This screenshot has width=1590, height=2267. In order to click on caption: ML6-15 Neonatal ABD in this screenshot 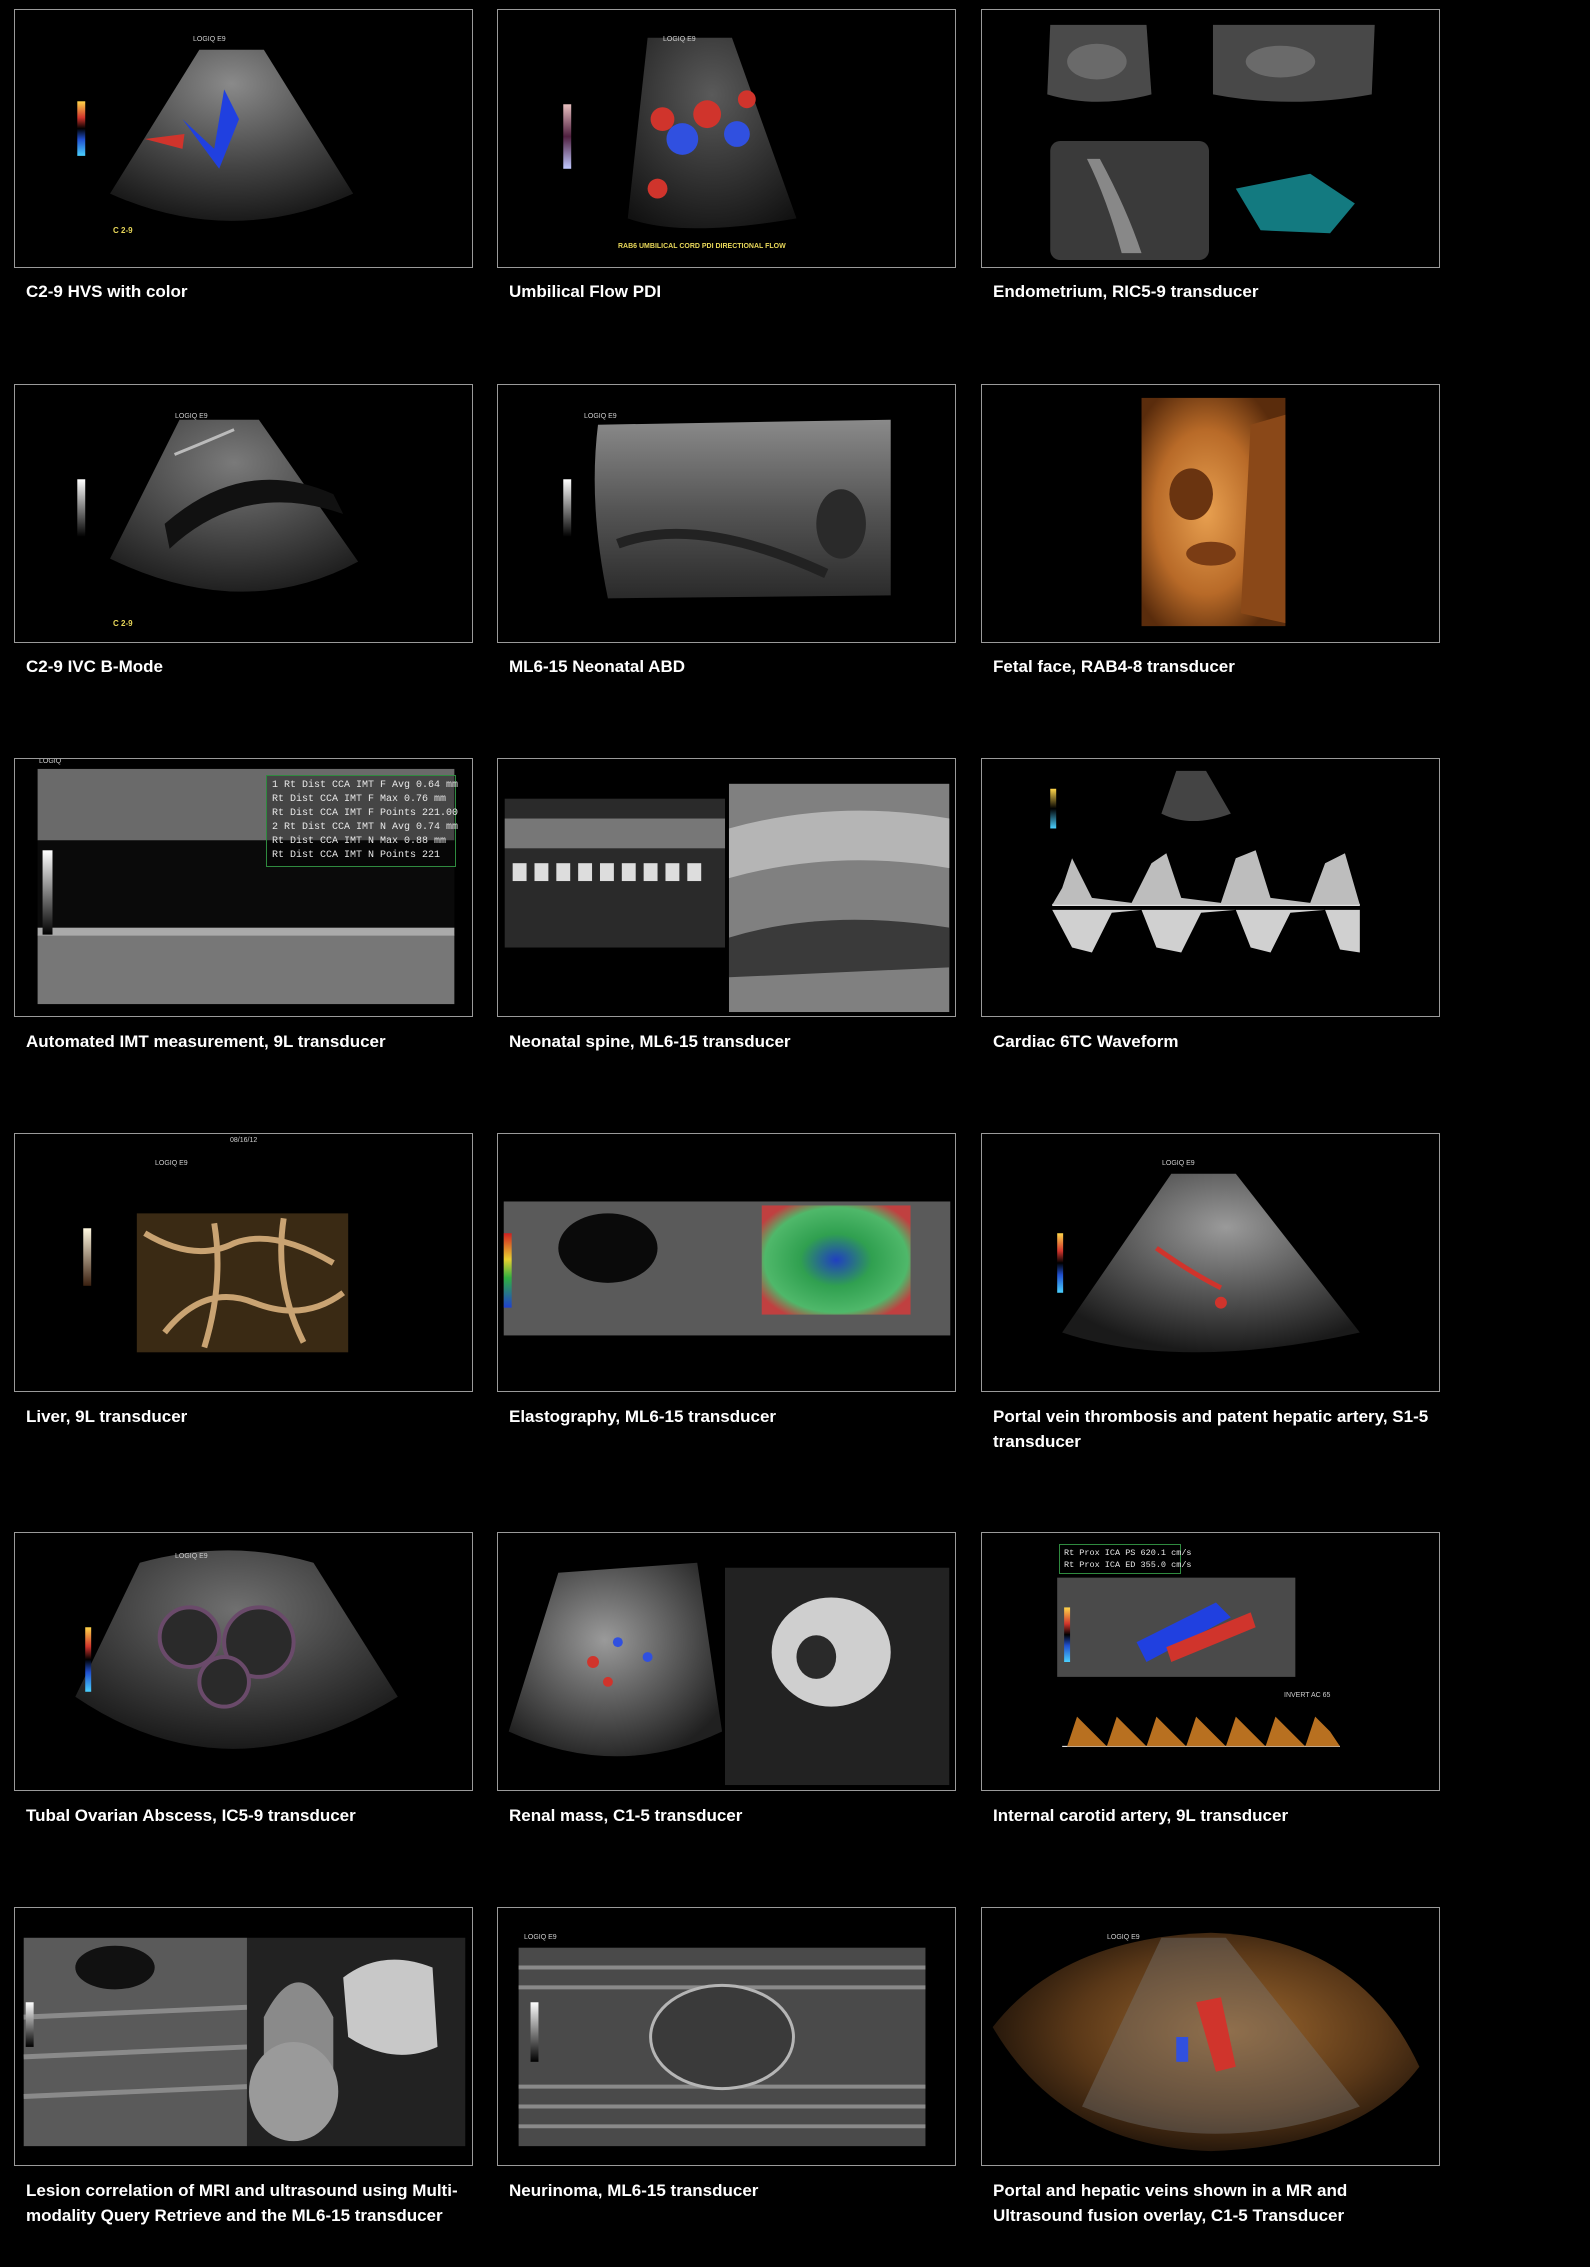, I will do `click(597, 666)`.